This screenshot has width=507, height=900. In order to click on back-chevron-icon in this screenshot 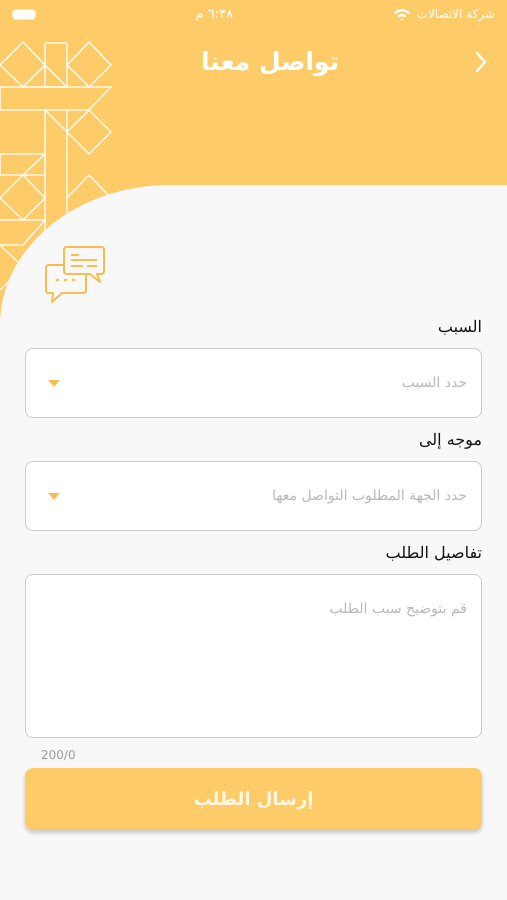, I will do `click(481, 62)`.